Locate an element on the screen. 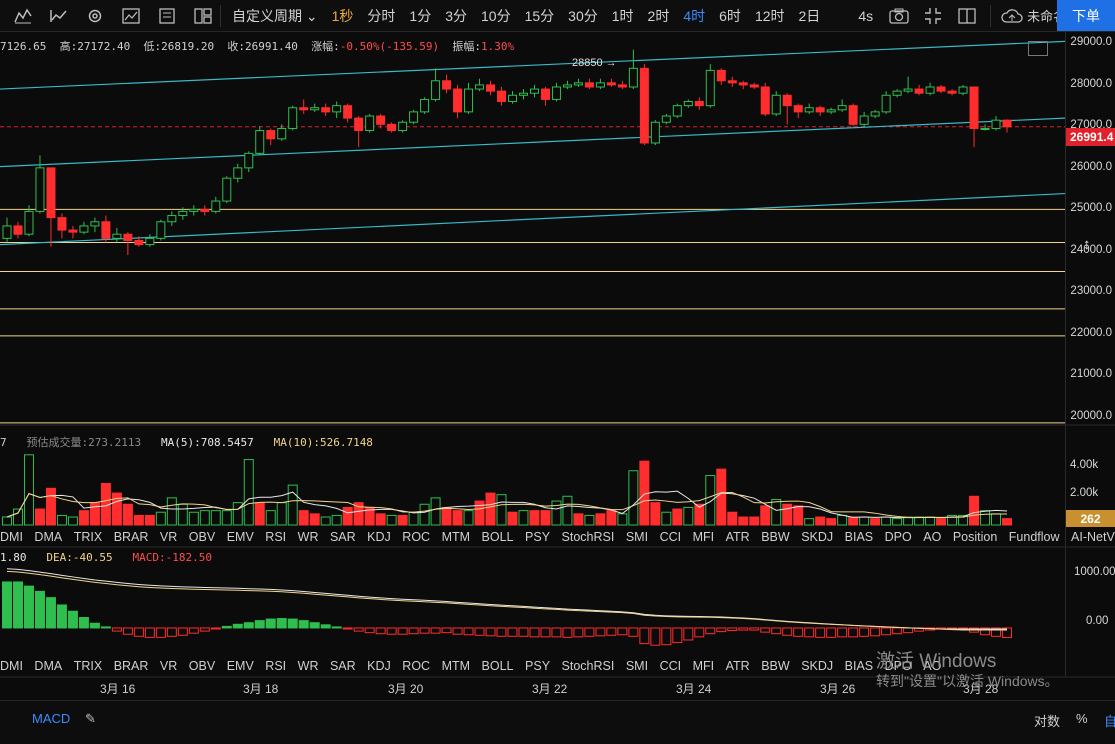 The image size is (1115, 744). high-annotation: 28850 → is located at coordinates (594, 63).